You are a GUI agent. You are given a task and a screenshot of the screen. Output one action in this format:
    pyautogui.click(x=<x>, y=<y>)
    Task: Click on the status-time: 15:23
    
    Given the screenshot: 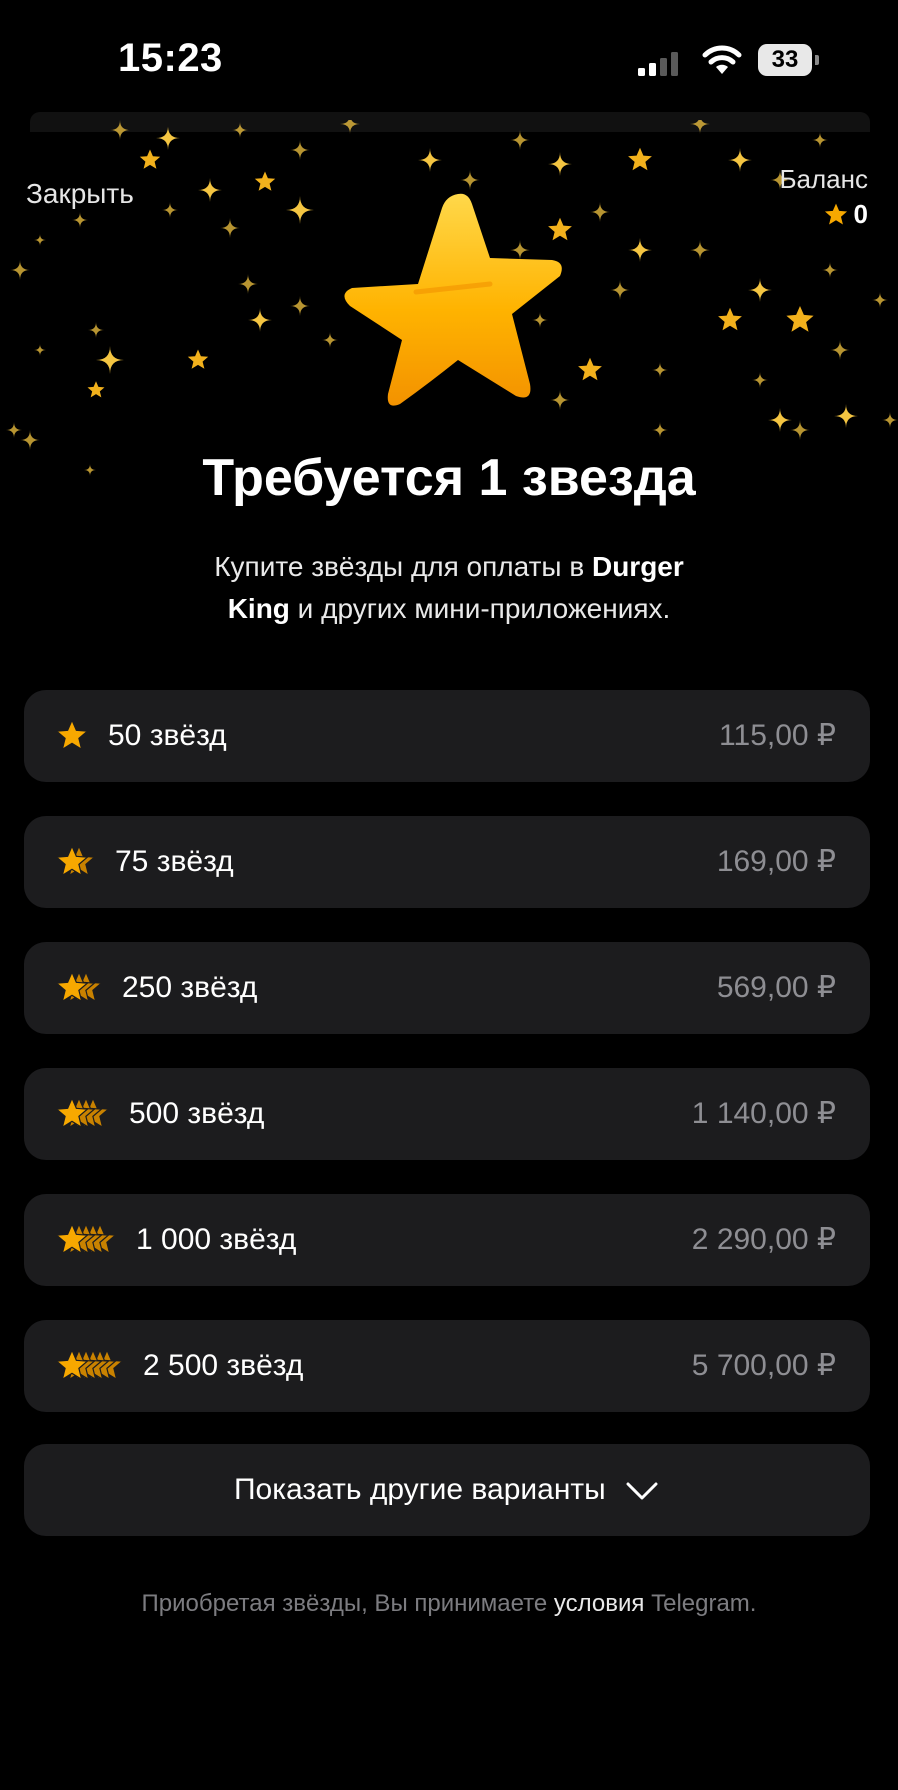 What is the action you would take?
    pyautogui.click(x=170, y=58)
    